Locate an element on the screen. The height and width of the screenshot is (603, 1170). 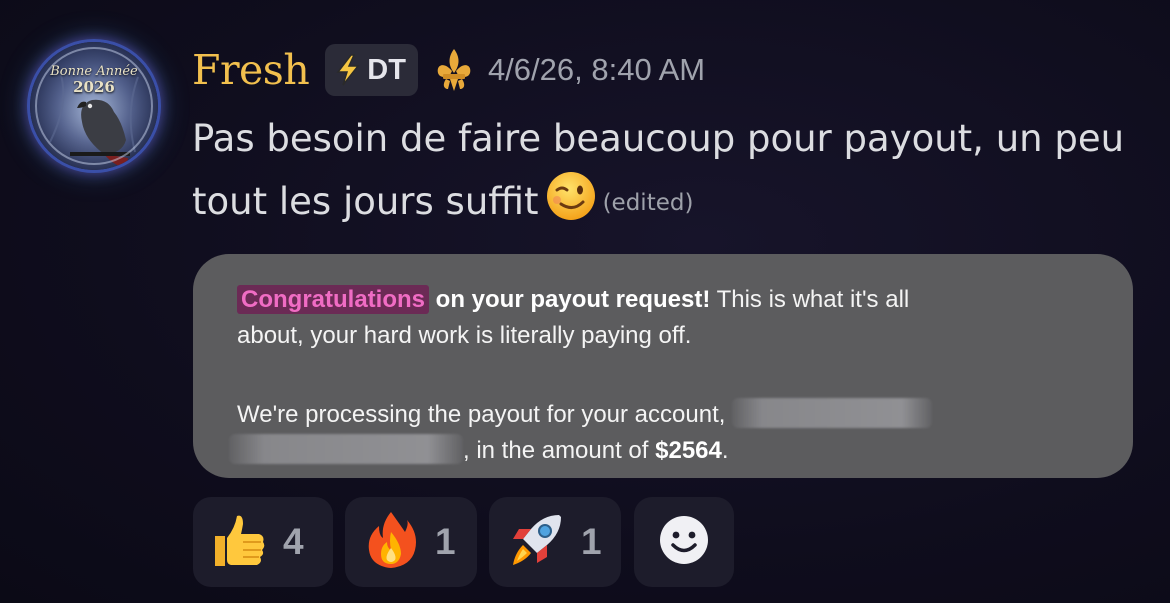
embed-line-4: , in the amount of $2564. is located at coordinates (479, 449).